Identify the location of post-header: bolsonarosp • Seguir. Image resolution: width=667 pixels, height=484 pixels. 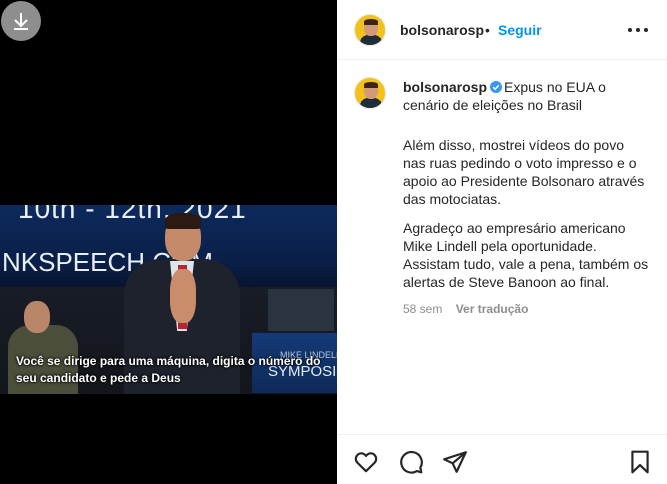
(502, 30).